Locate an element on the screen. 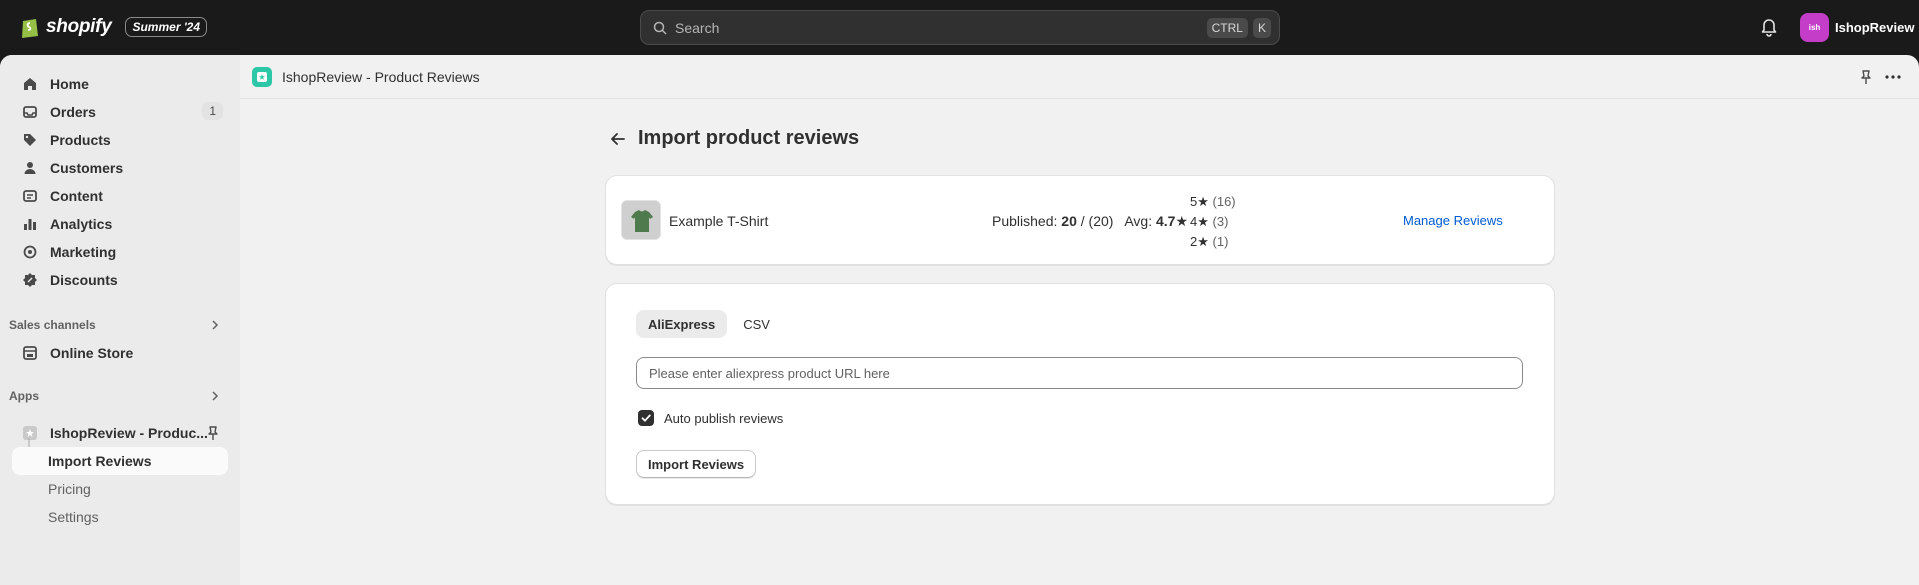 The image size is (1919, 585). brand-name: shopify is located at coordinates (79, 26).